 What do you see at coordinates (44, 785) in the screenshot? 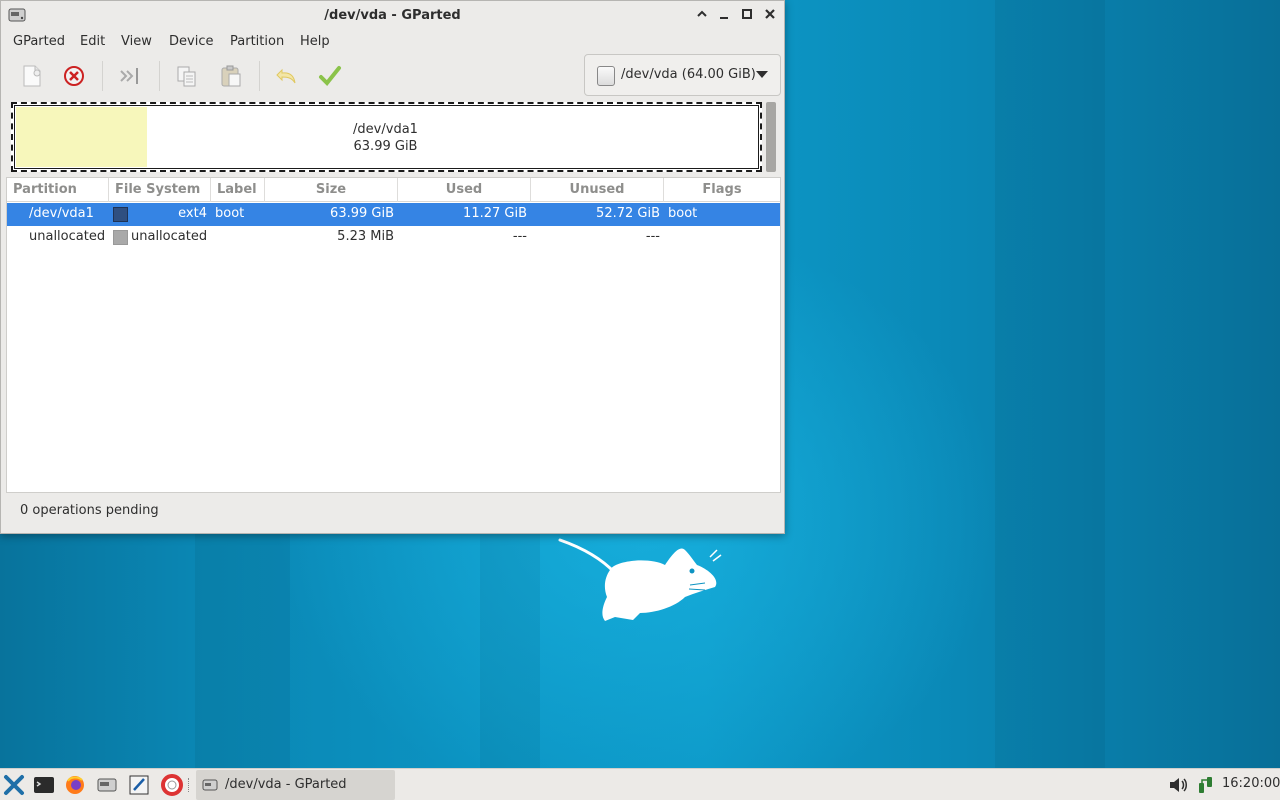
I see `terminal-icon` at bounding box center [44, 785].